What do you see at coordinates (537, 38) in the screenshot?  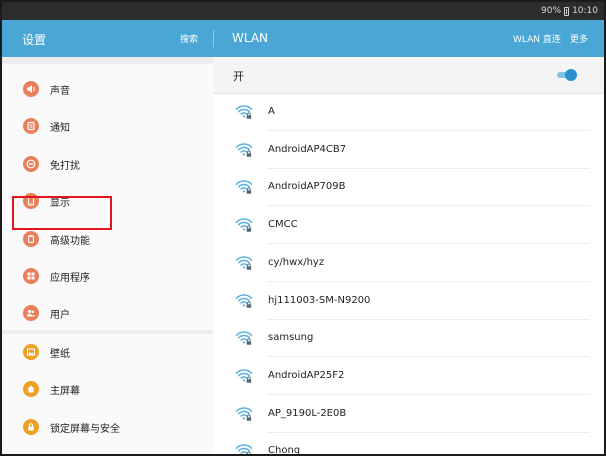 I see `wlan-direct-button: WLAN 直连` at bounding box center [537, 38].